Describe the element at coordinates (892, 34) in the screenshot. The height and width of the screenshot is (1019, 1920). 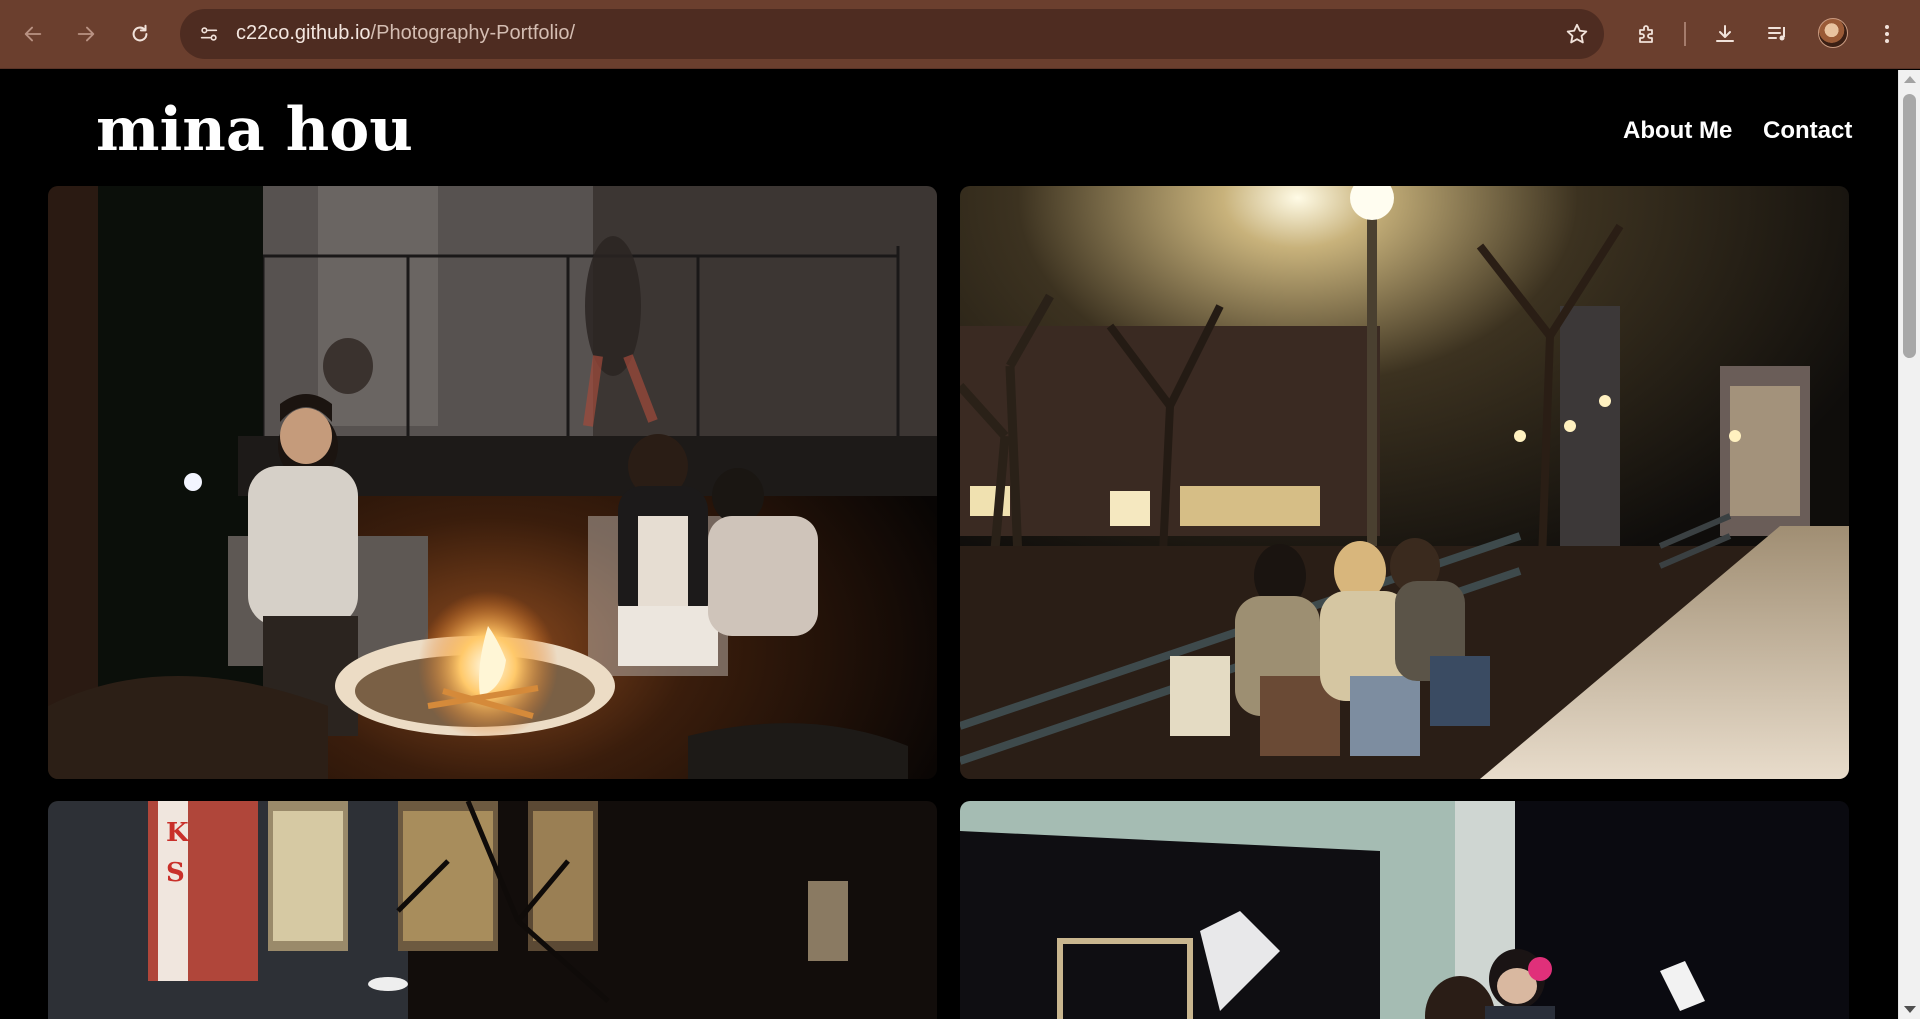
I see `address-bar: c22co.github.io/Photography-Portfolio/` at that location.